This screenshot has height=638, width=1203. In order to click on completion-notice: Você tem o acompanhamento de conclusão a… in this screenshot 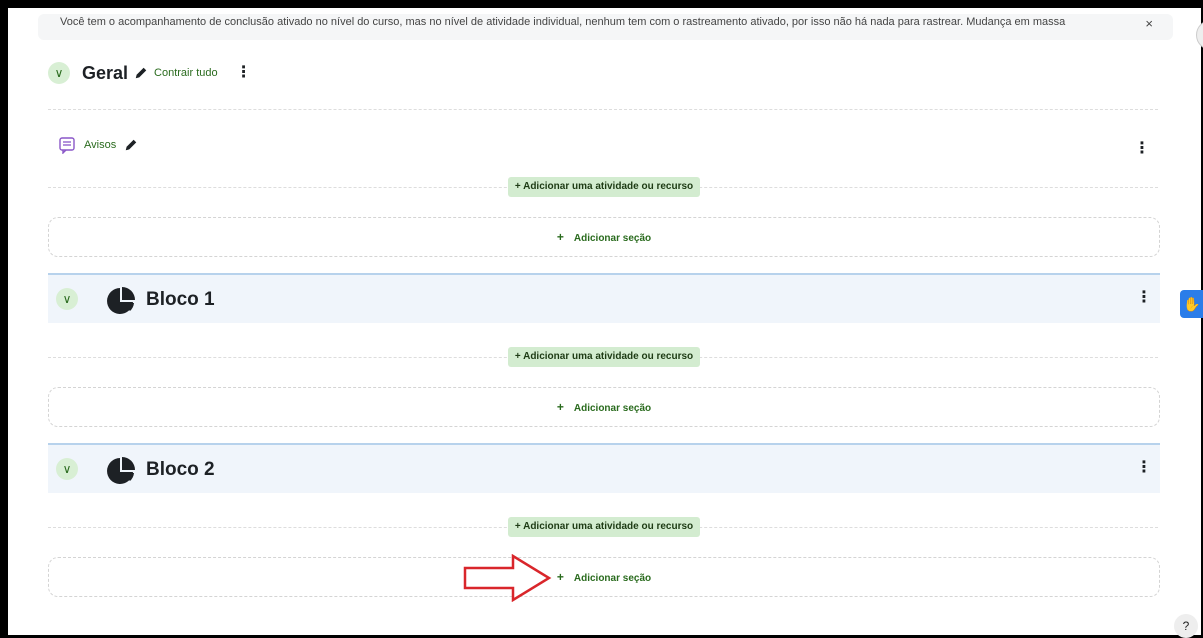, I will do `click(605, 27)`.